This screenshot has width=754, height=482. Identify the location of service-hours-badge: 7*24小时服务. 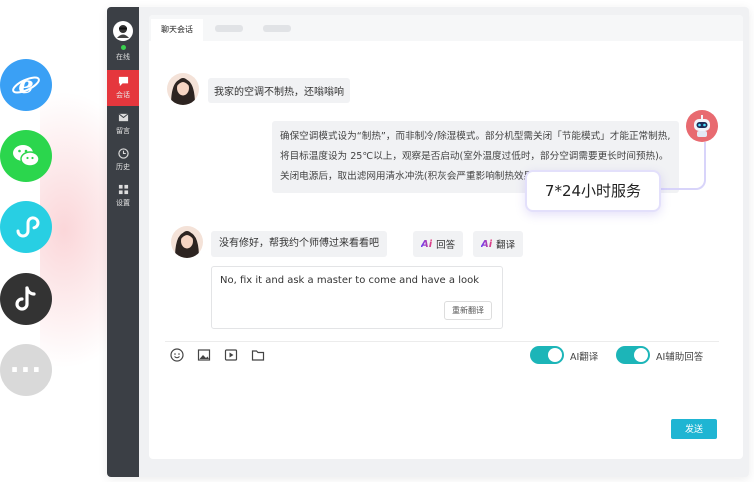
(593, 191).